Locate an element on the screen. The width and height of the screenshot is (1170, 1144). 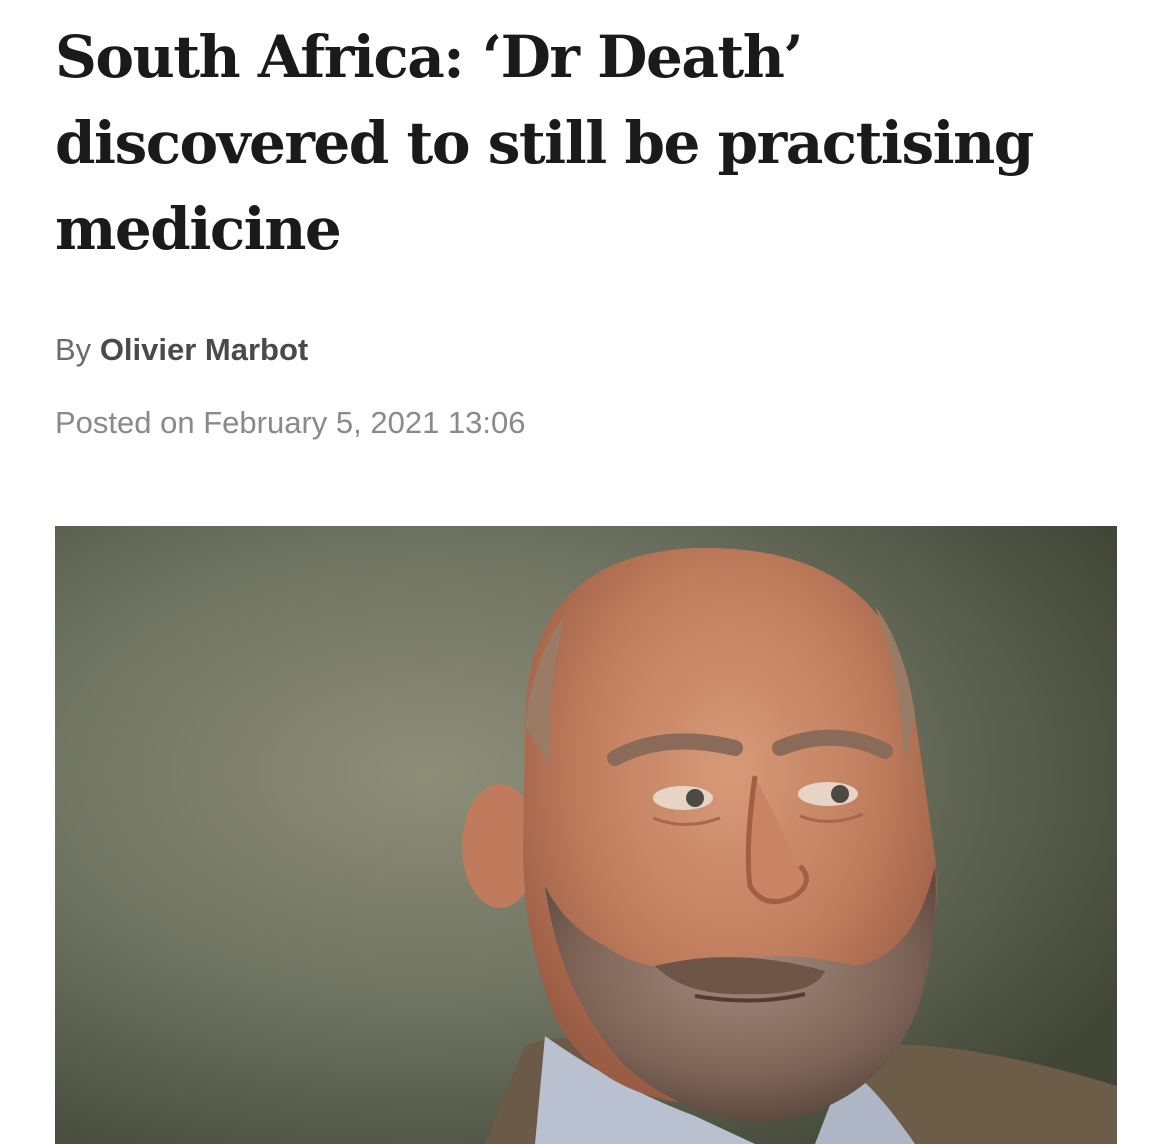
posted-date: Posted on February 5, 2021 13:06 is located at coordinates (290, 422).